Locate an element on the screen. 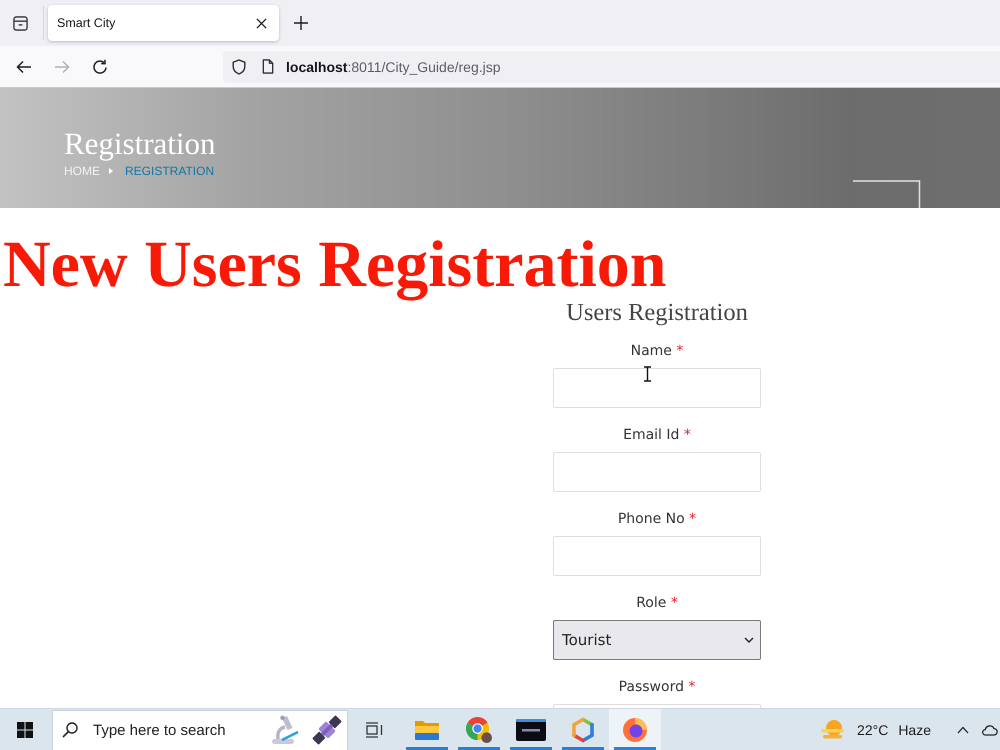  search-box: Type here to search is located at coordinates (200, 730).